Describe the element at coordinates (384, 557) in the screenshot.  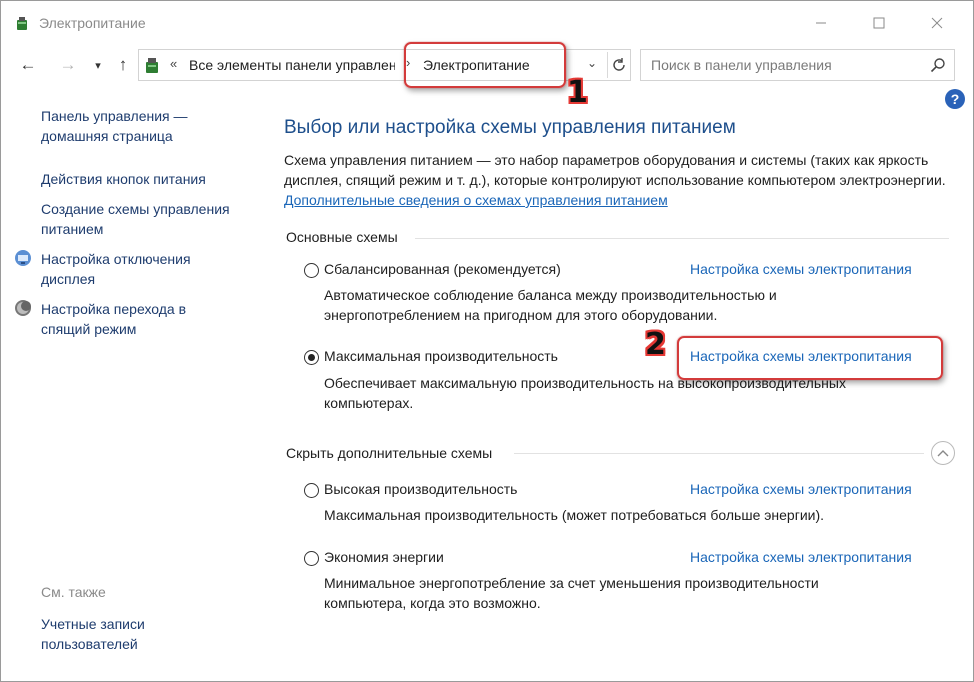
I see `plan-power-saver-name: Экономия энергии` at that location.